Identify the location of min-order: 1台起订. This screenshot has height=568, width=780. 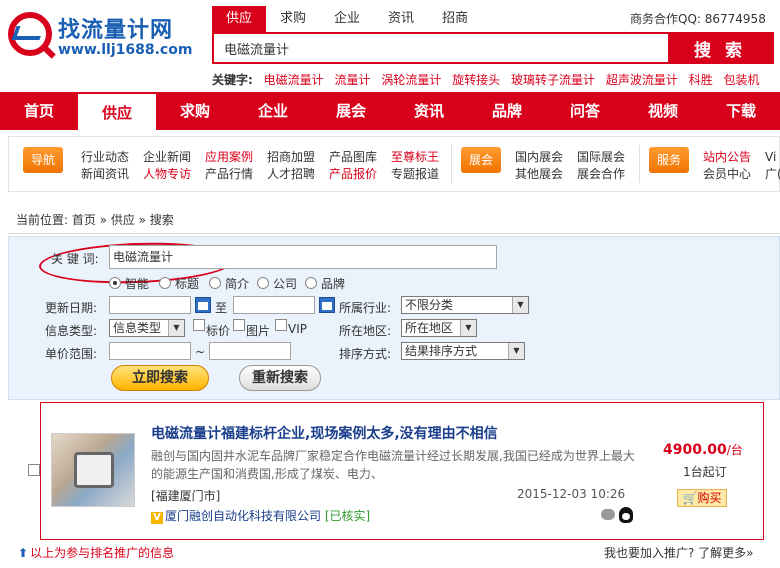
(705, 472).